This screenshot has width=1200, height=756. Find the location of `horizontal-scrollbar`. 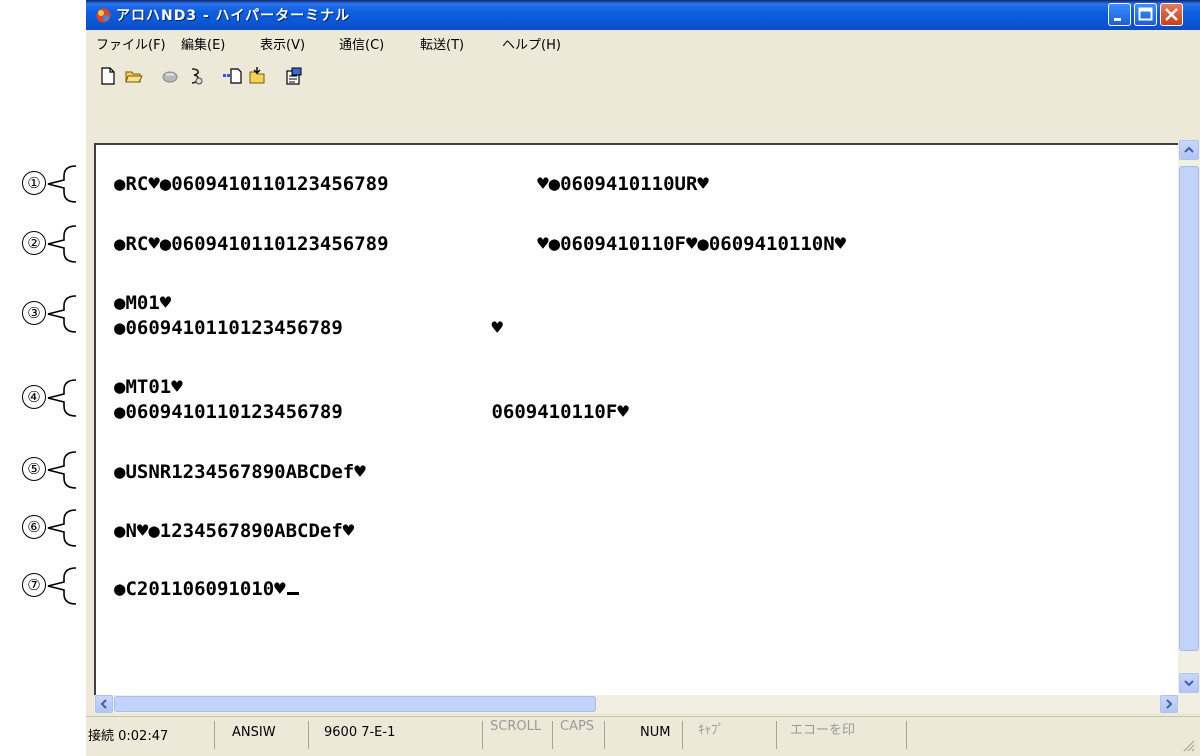

horizontal-scrollbar is located at coordinates (647, 704).